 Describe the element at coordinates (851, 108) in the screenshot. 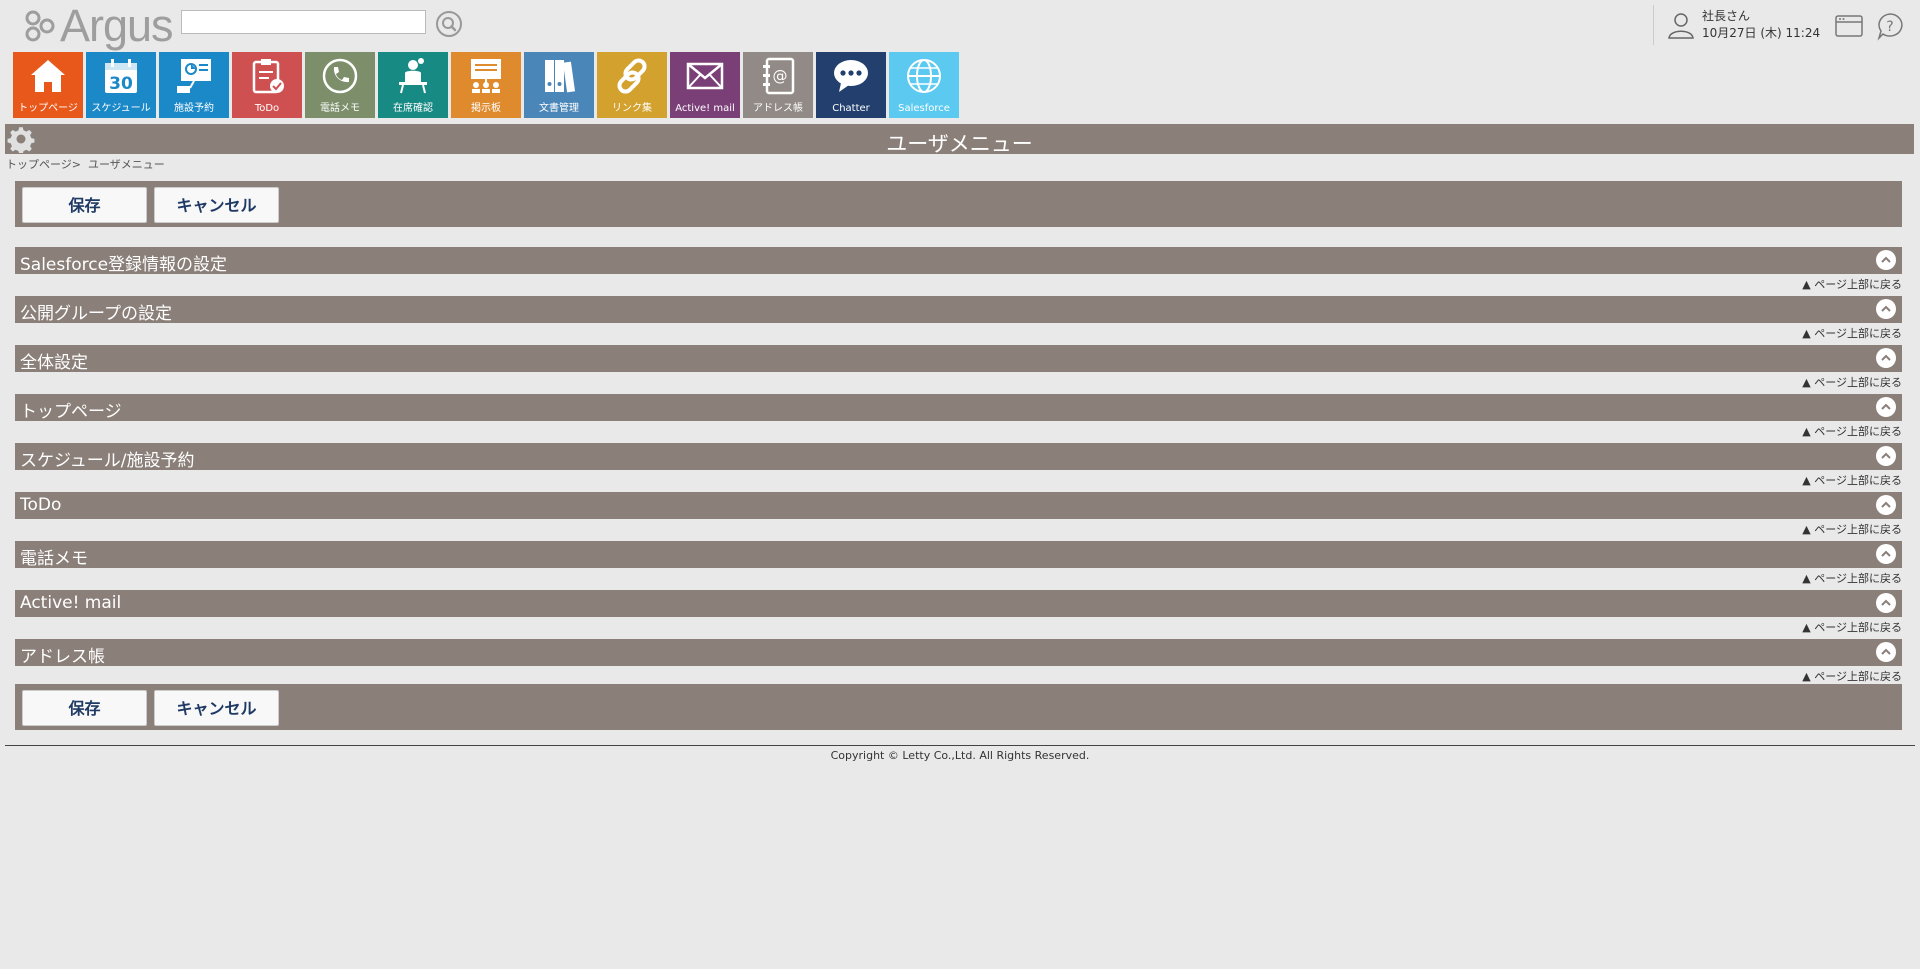

I see `app-label: Chatter` at that location.